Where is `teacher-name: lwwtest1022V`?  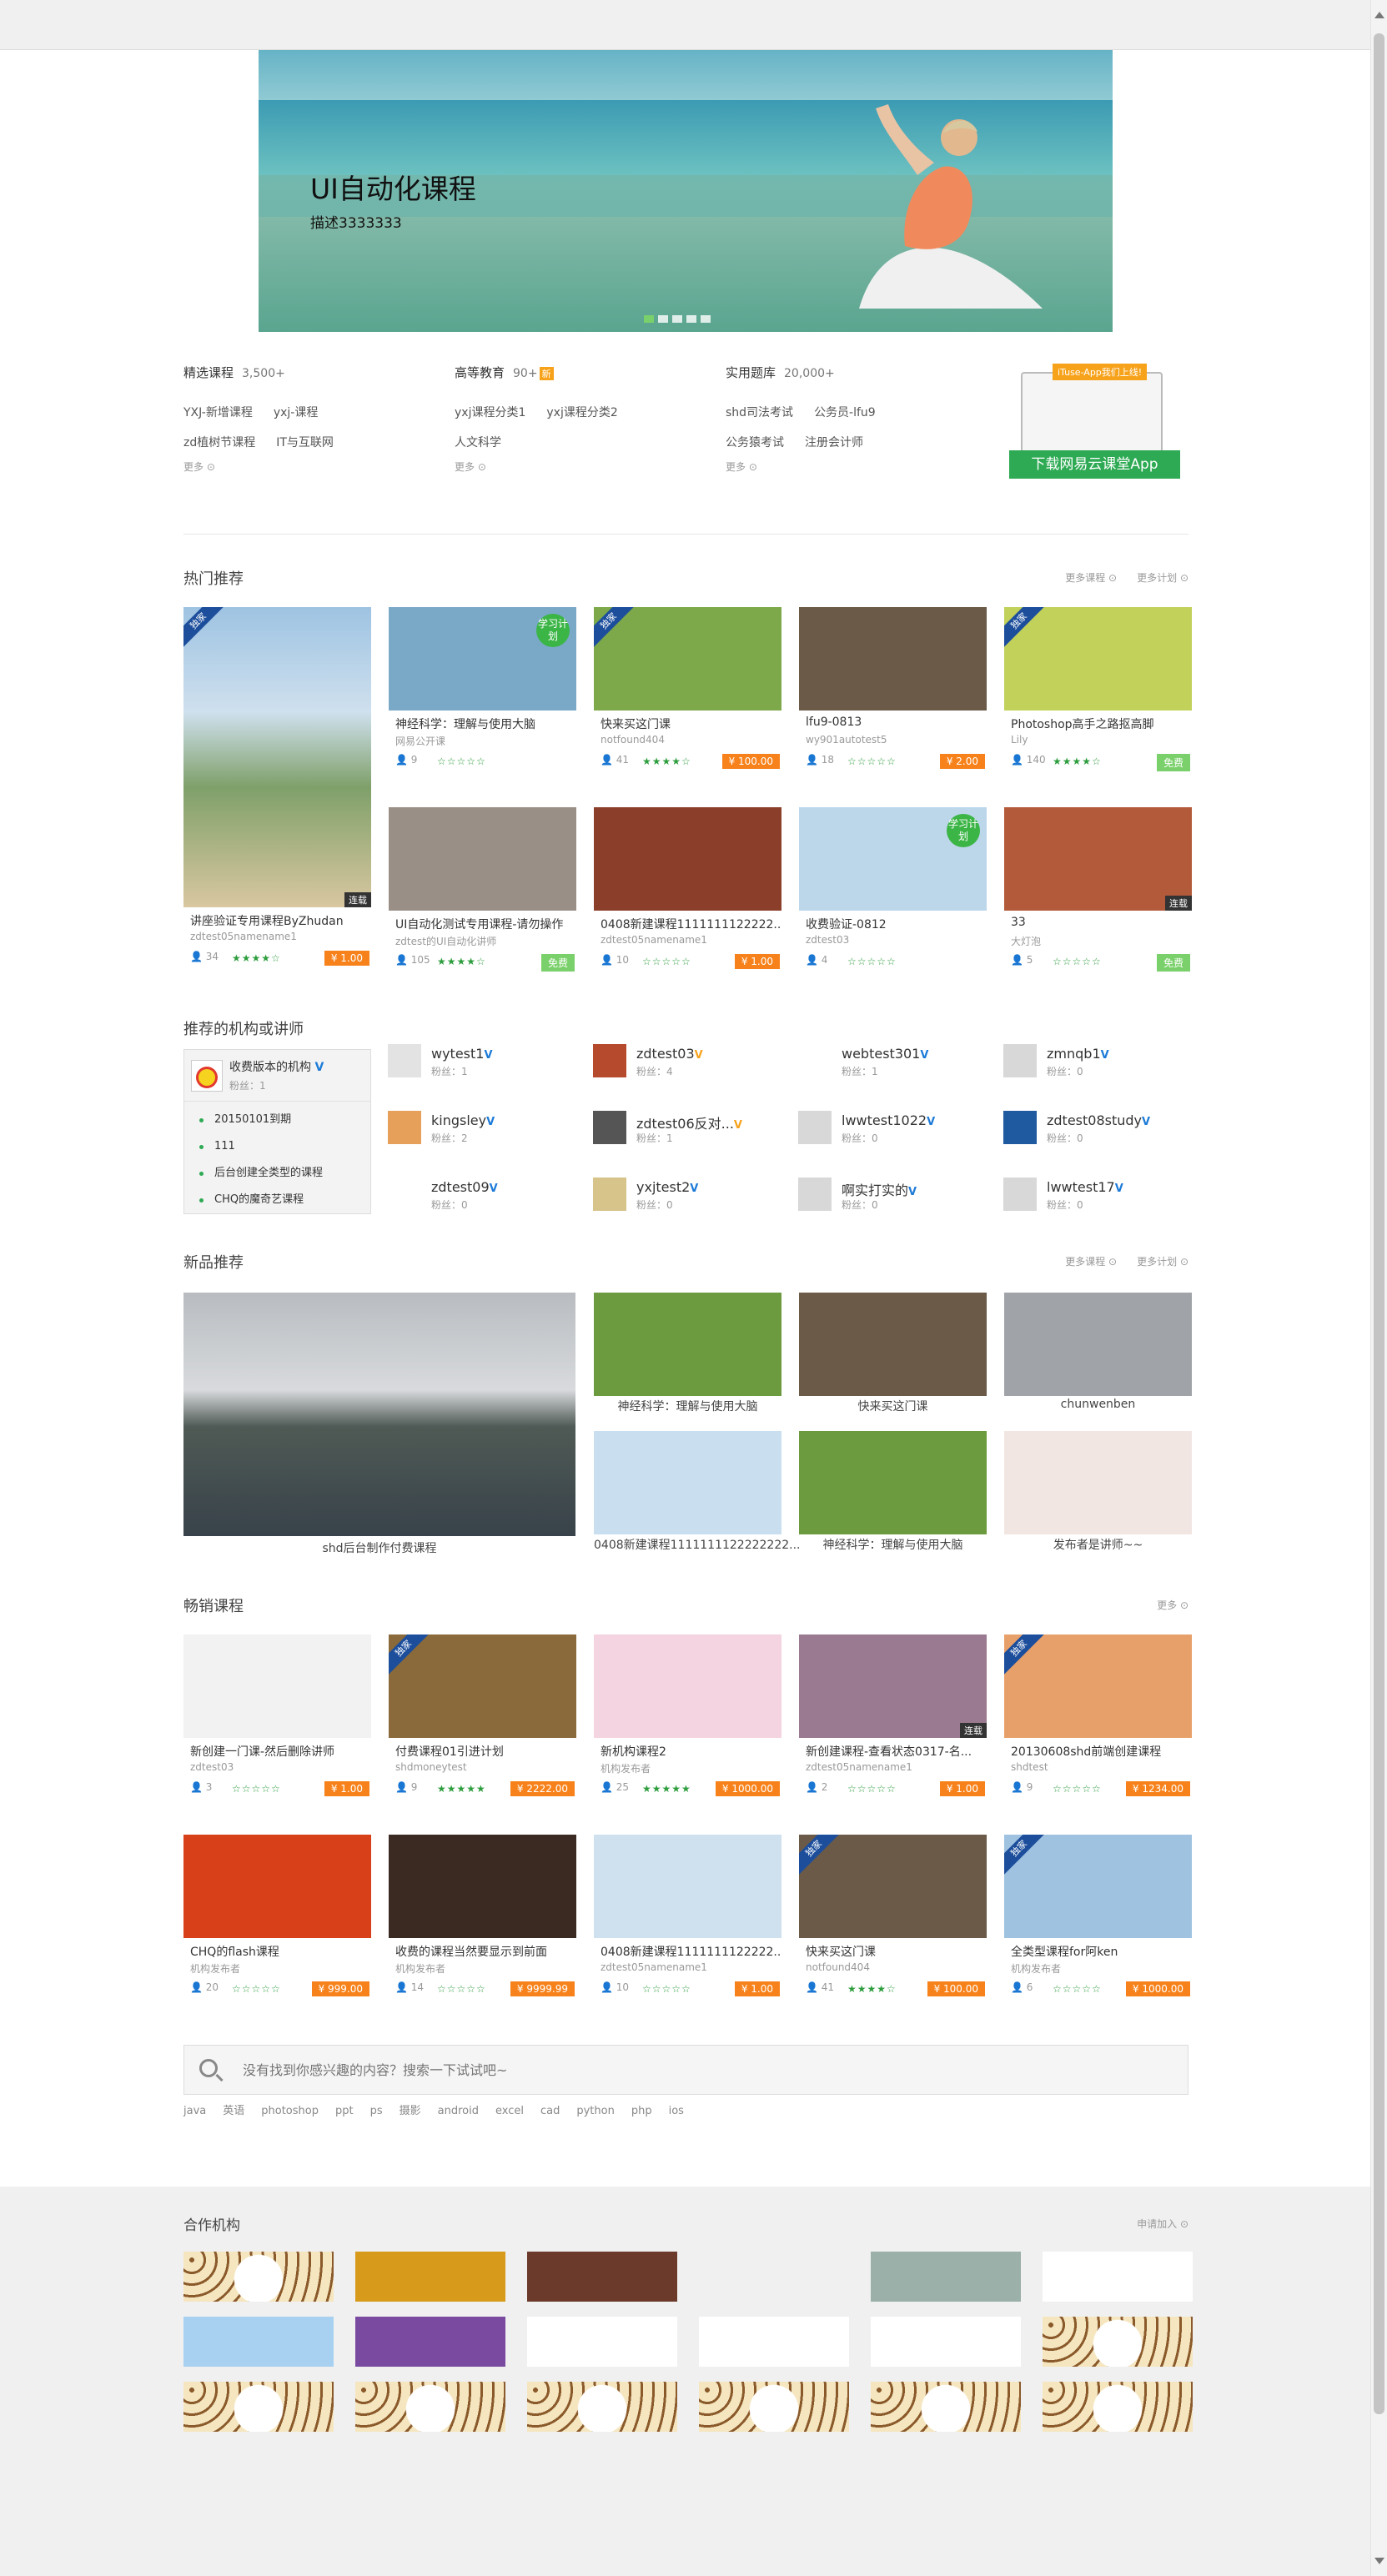 teacher-name: lwwtest1022V is located at coordinates (888, 1120).